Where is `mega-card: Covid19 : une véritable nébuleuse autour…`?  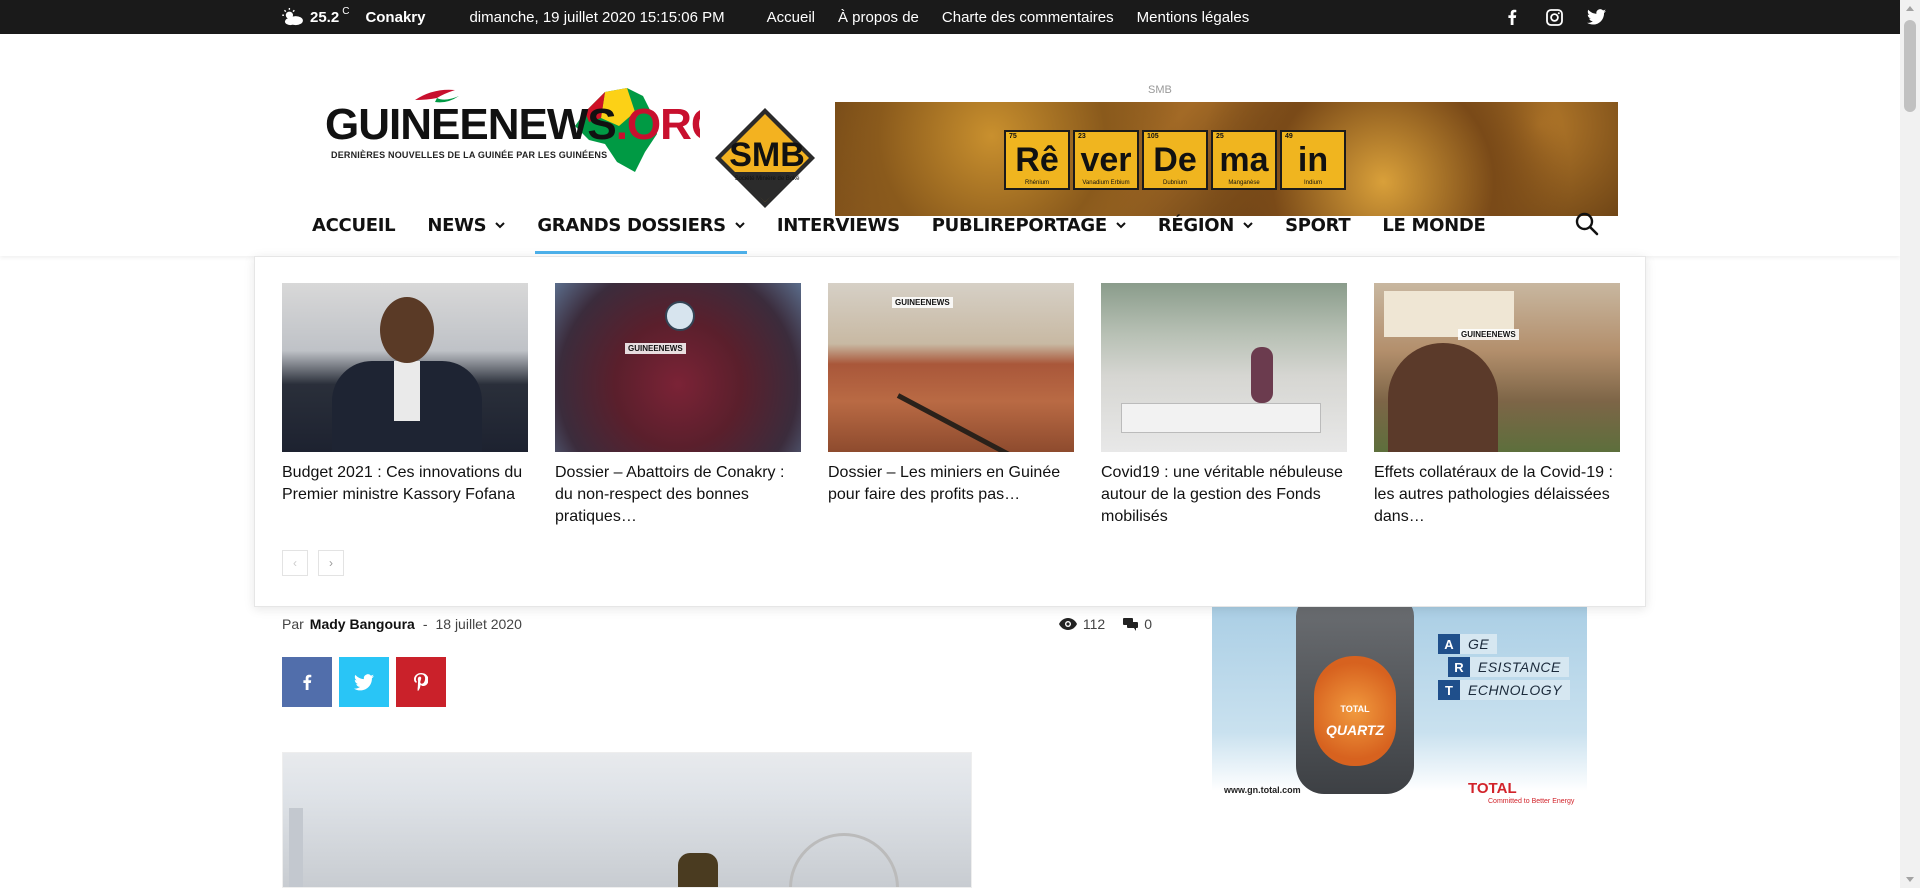 mega-card: Covid19 : une véritable nébuleuse autour… is located at coordinates (1224, 405).